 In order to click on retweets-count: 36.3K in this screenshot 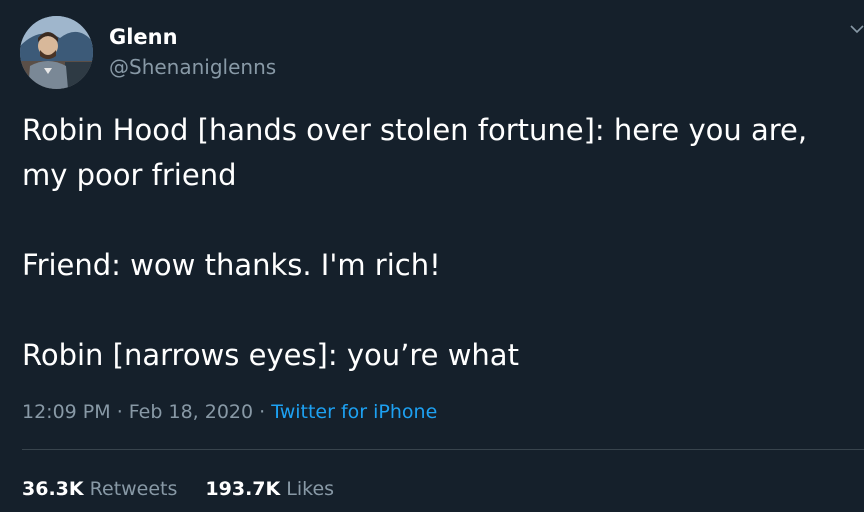, I will do `click(53, 489)`.